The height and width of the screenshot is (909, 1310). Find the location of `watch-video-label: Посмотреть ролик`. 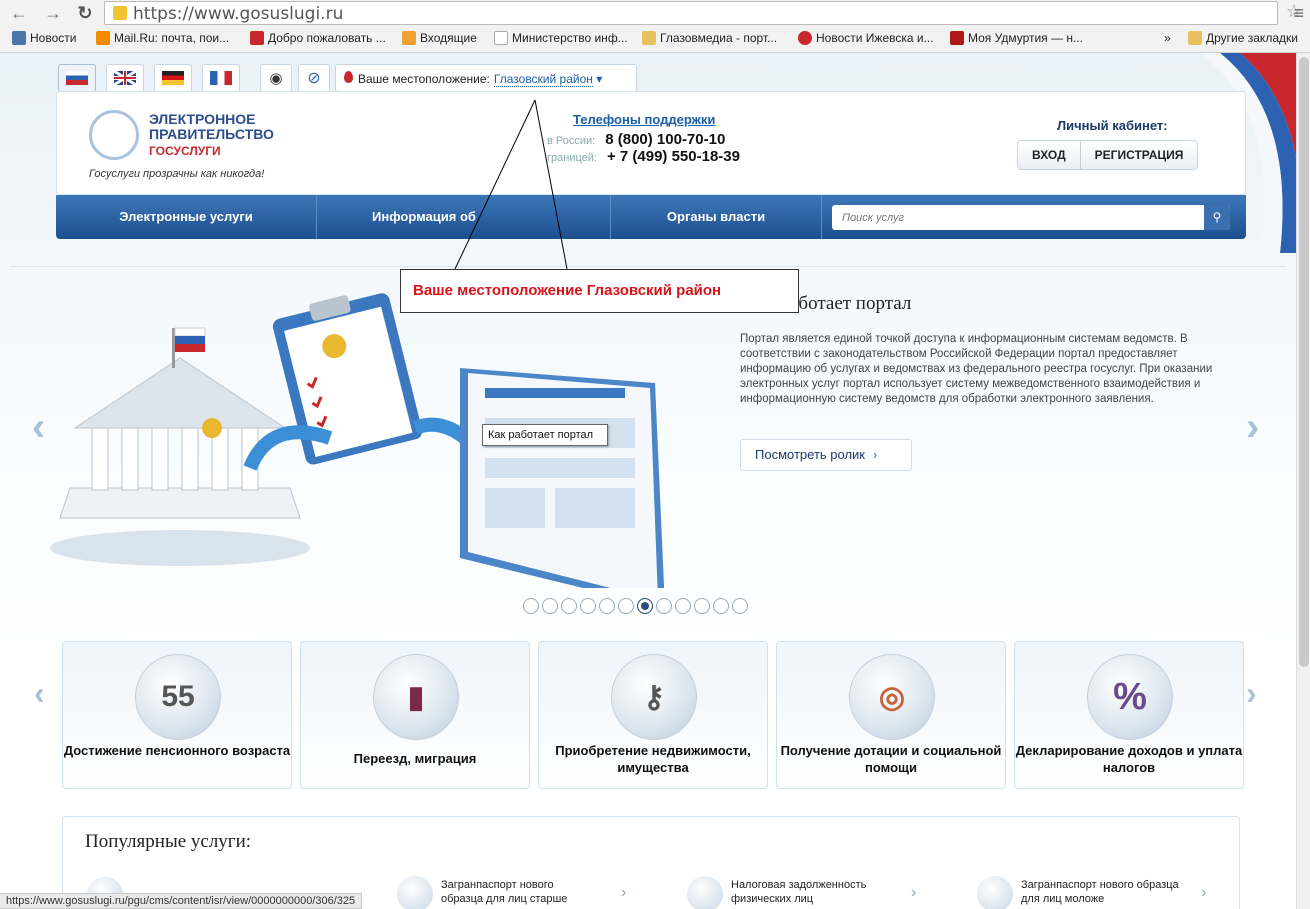

watch-video-label: Посмотреть ролик is located at coordinates (810, 454).